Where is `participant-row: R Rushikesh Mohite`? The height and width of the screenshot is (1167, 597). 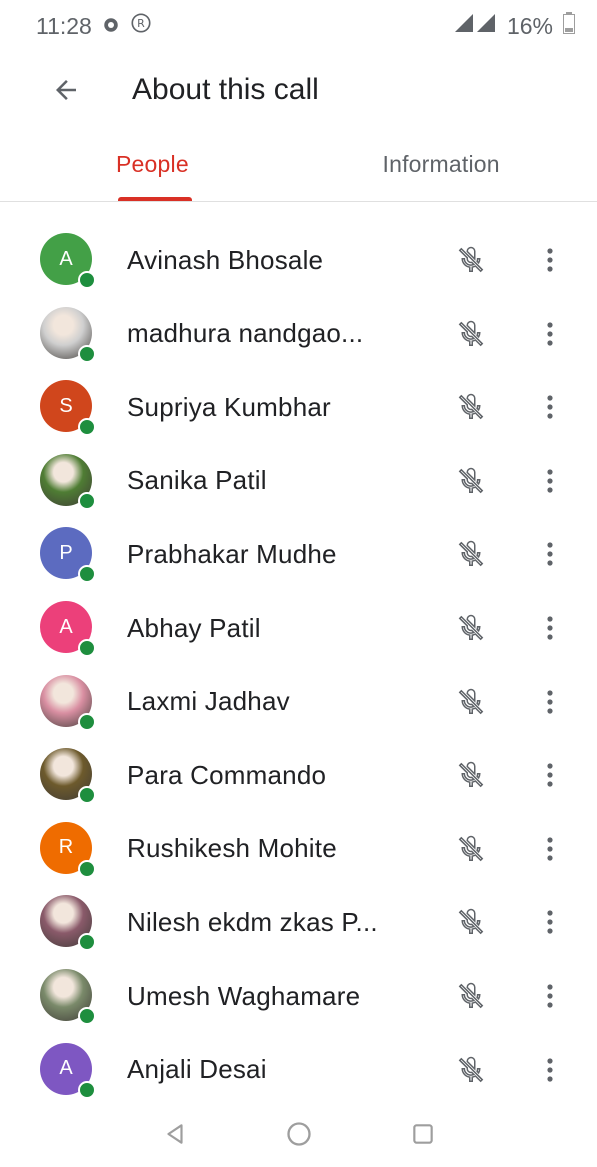 participant-row: R Rushikesh Mohite is located at coordinates (298, 849).